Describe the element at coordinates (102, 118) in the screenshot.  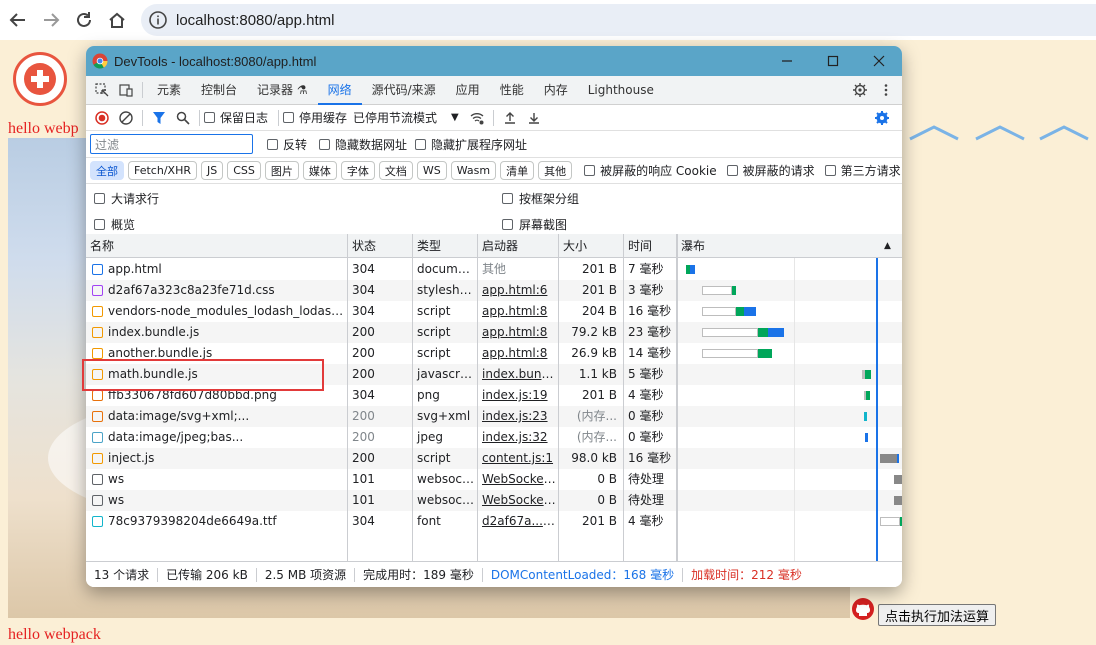
I see `stop-recording-button` at that location.